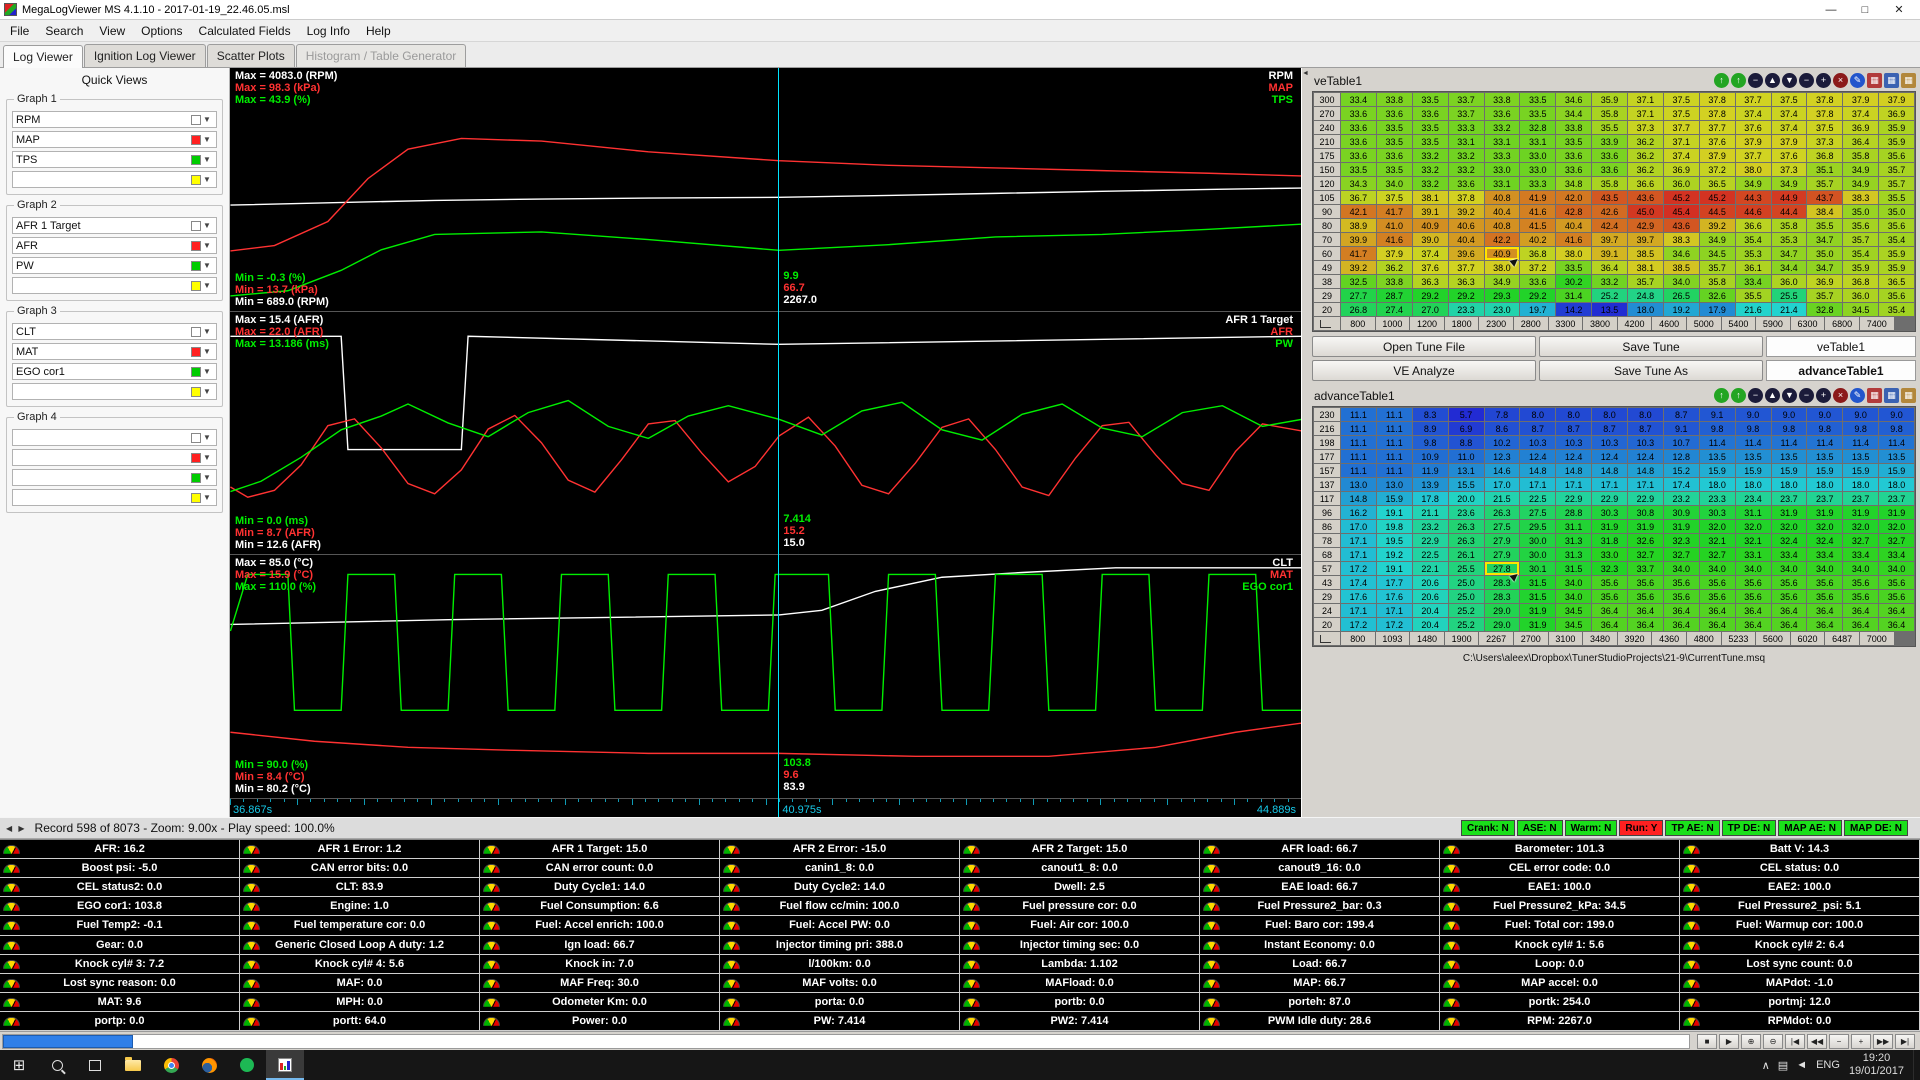 The height and width of the screenshot is (1080, 1920). I want to click on save-tune-button: Save Tune, so click(1651, 346).